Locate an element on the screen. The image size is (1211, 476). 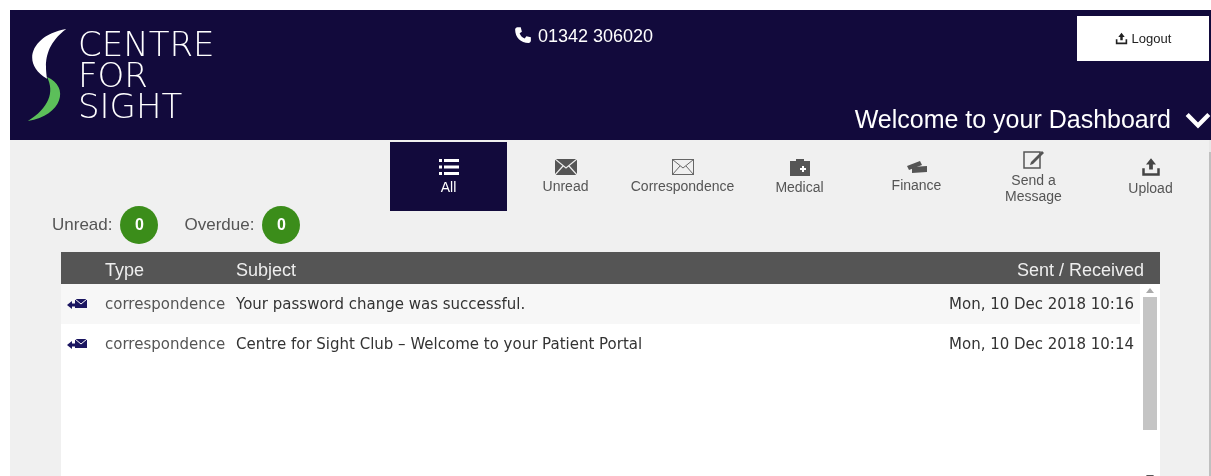
phone-number: 01342 306020 is located at coordinates (596, 36).